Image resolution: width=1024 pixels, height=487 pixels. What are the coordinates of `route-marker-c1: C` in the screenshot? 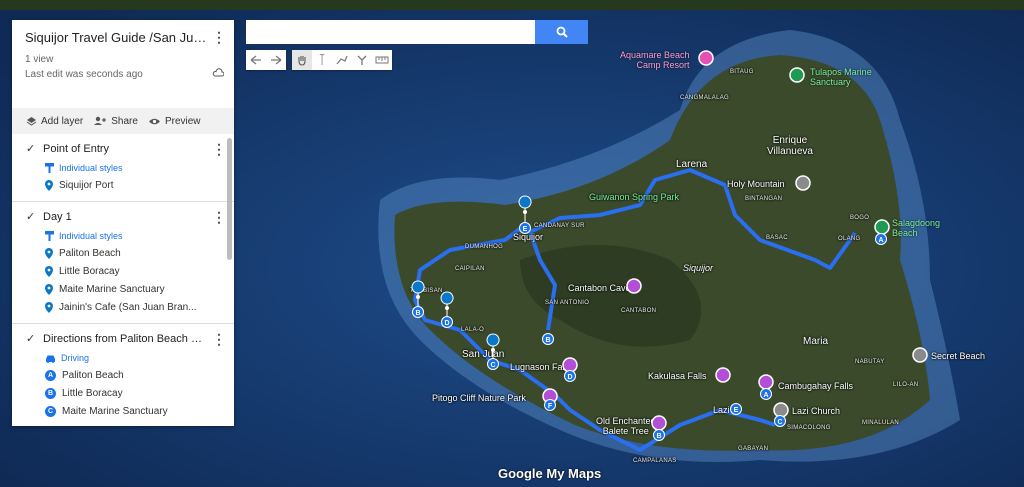 It's located at (493, 364).